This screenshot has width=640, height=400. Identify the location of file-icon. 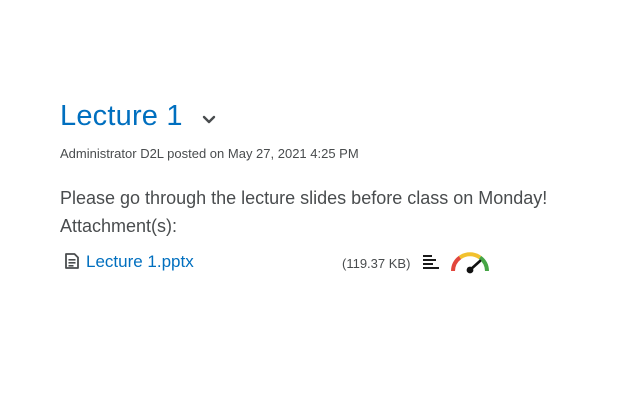
(72, 261).